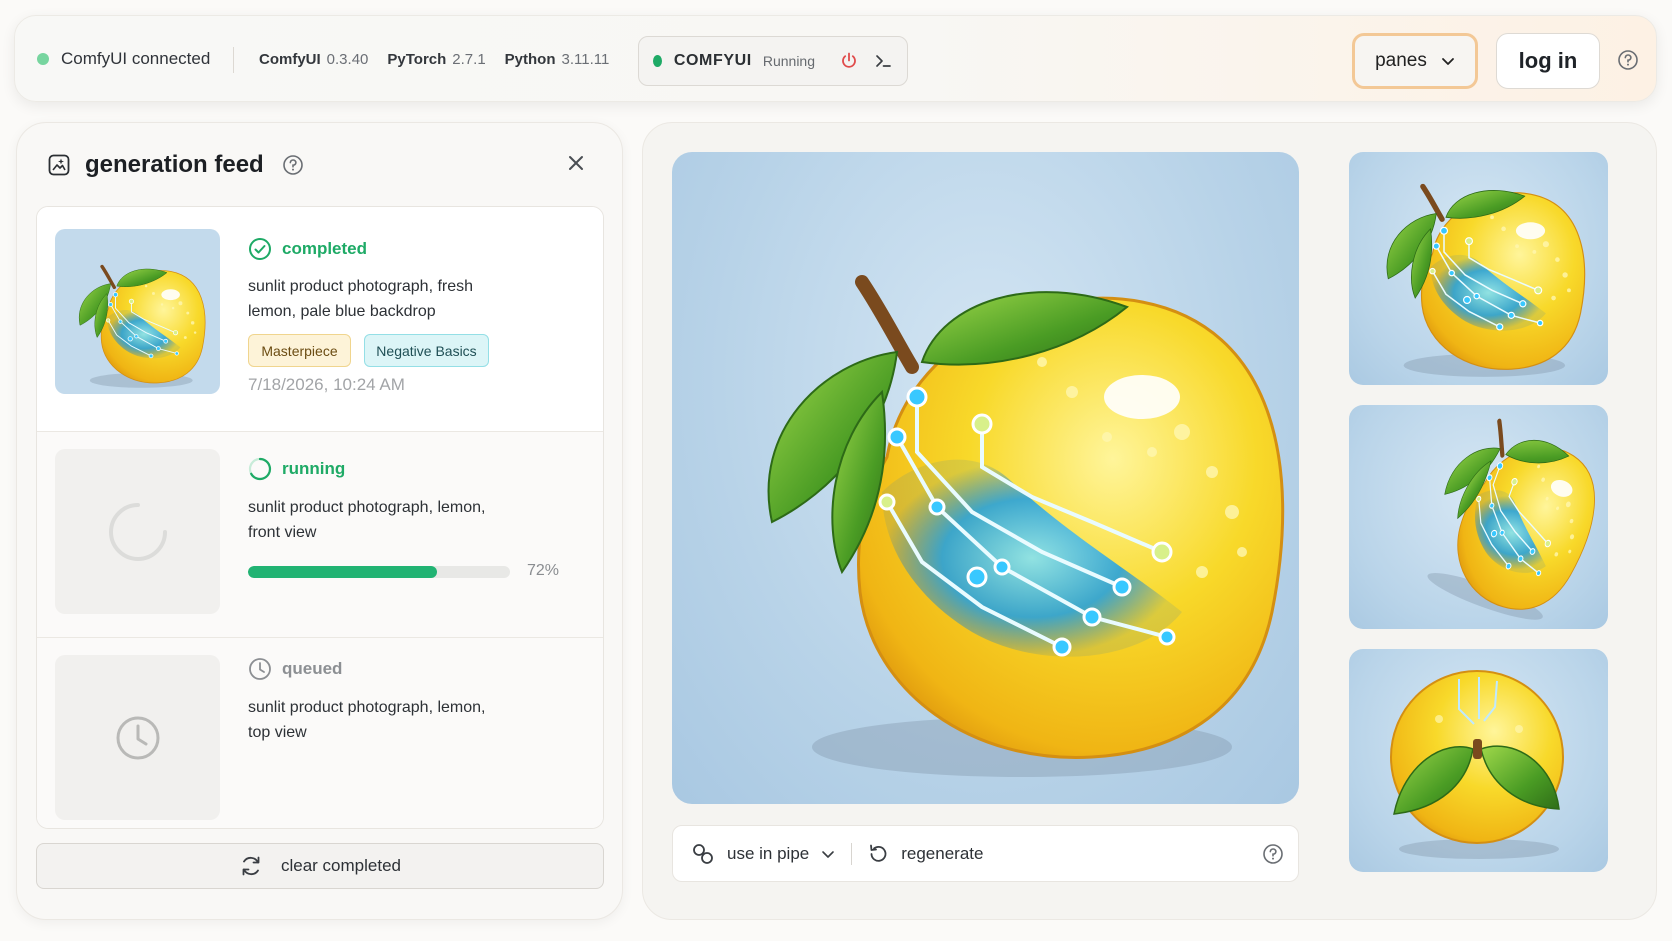 This screenshot has width=1672, height=941. I want to click on version-list: ComfyUI 0.3.40 PyTorch 2.7.1 Python 3.11.11, so click(434, 59).